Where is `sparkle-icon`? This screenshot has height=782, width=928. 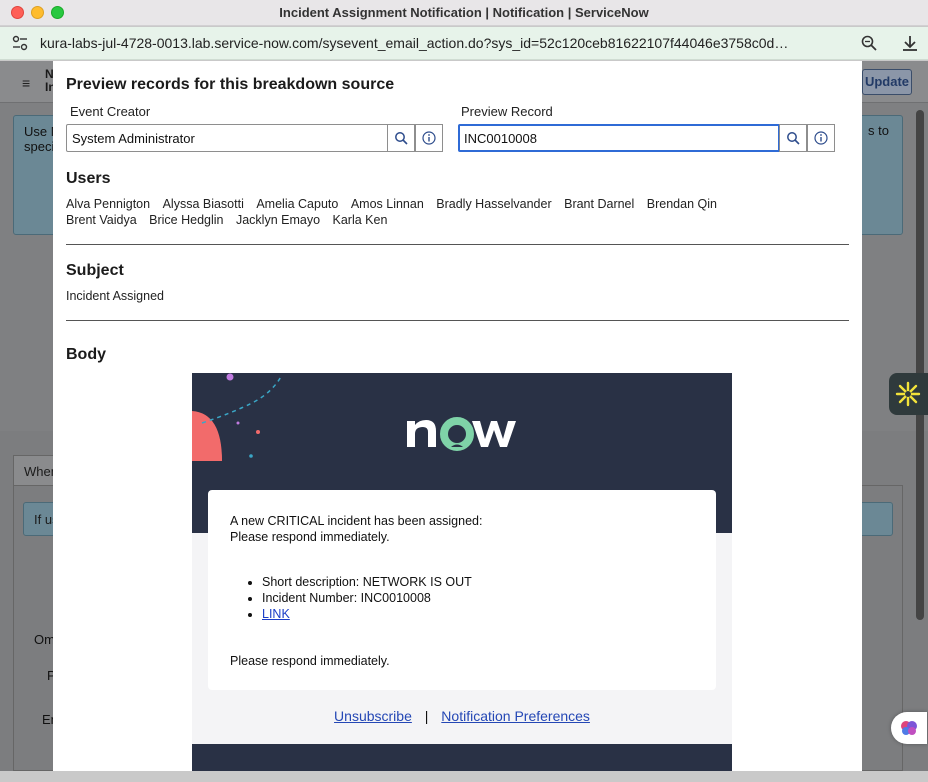 sparkle-icon is located at coordinates (908, 394).